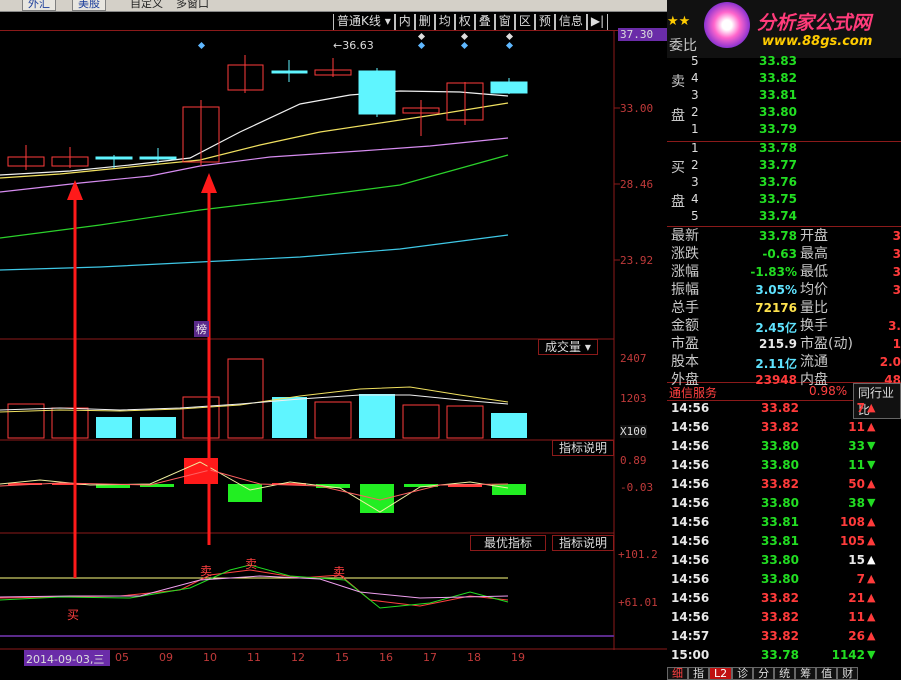 The height and width of the screenshot is (680, 901). I want to click on date-tick: 16, so click(386, 657).